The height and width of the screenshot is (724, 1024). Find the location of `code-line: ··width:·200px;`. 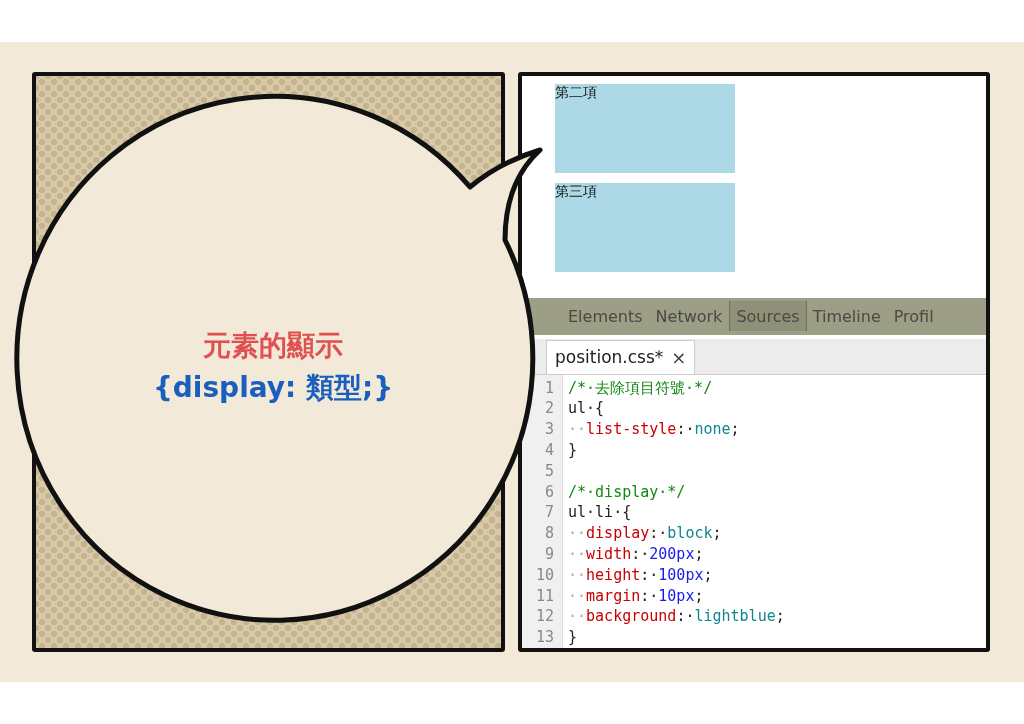

code-line: ··width:·200px; is located at coordinates (636, 554).